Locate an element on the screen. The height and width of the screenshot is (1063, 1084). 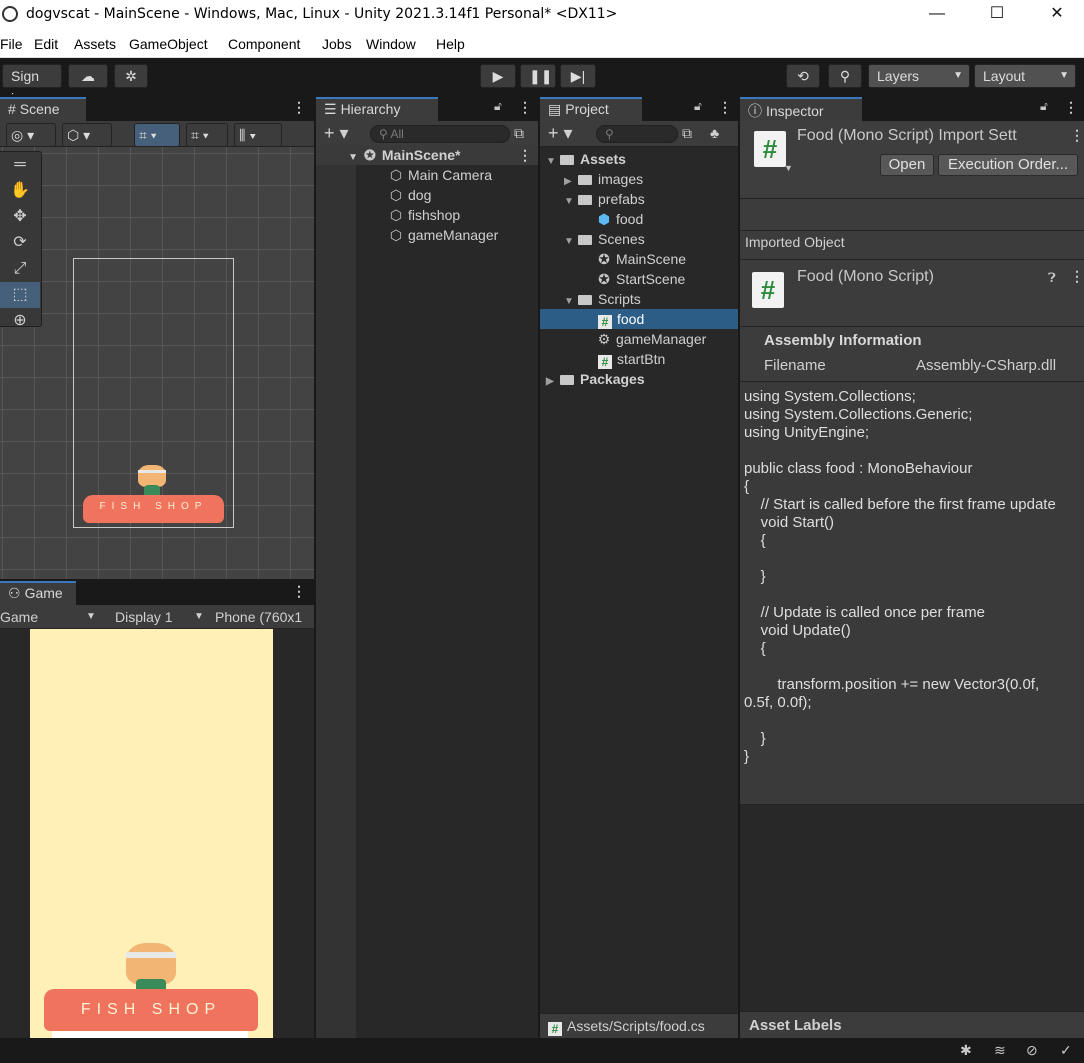
search-options-icon: ⧉ is located at coordinates (519, 133).